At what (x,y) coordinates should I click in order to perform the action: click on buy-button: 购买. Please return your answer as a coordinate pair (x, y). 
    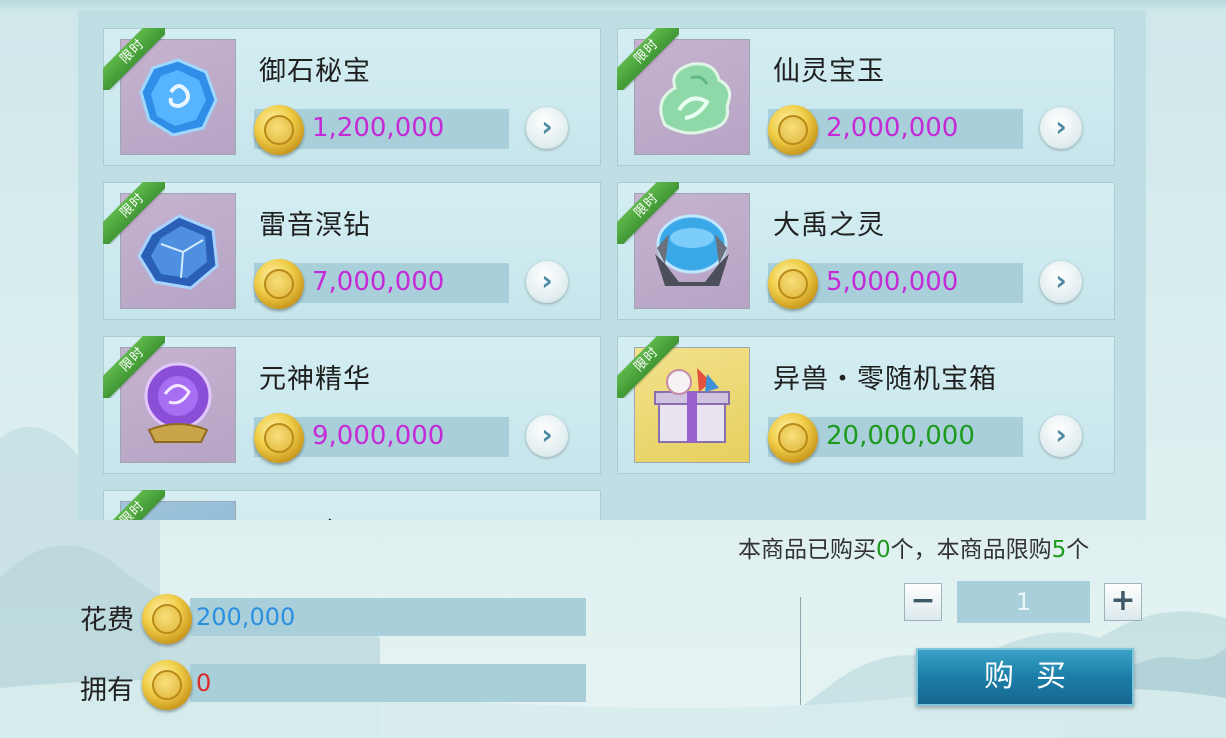
    Looking at the image, I should click on (1025, 677).